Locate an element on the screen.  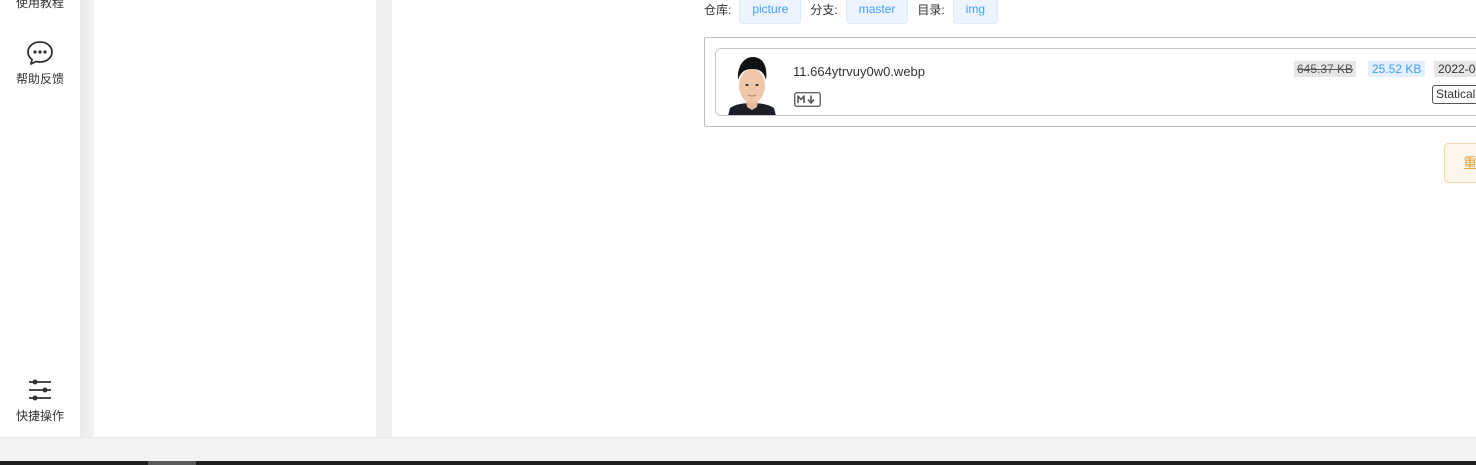
file-name: 11.664ytrvuy0w0.webp is located at coordinates (859, 71).